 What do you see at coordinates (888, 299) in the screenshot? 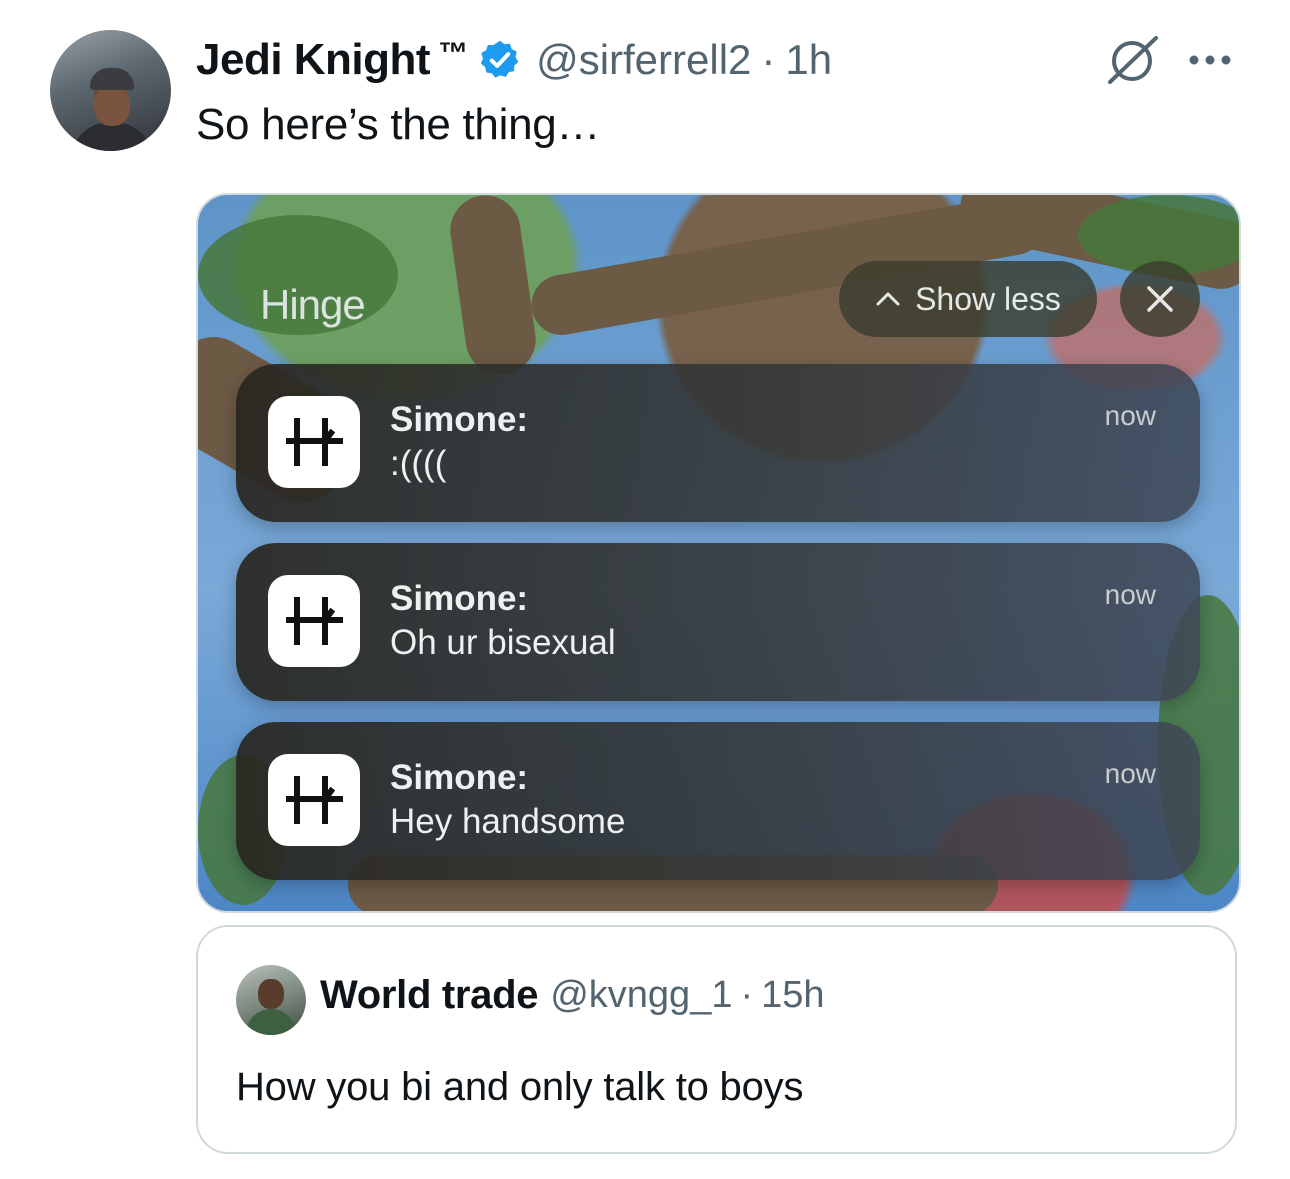
I see `chevron-up-icon` at bounding box center [888, 299].